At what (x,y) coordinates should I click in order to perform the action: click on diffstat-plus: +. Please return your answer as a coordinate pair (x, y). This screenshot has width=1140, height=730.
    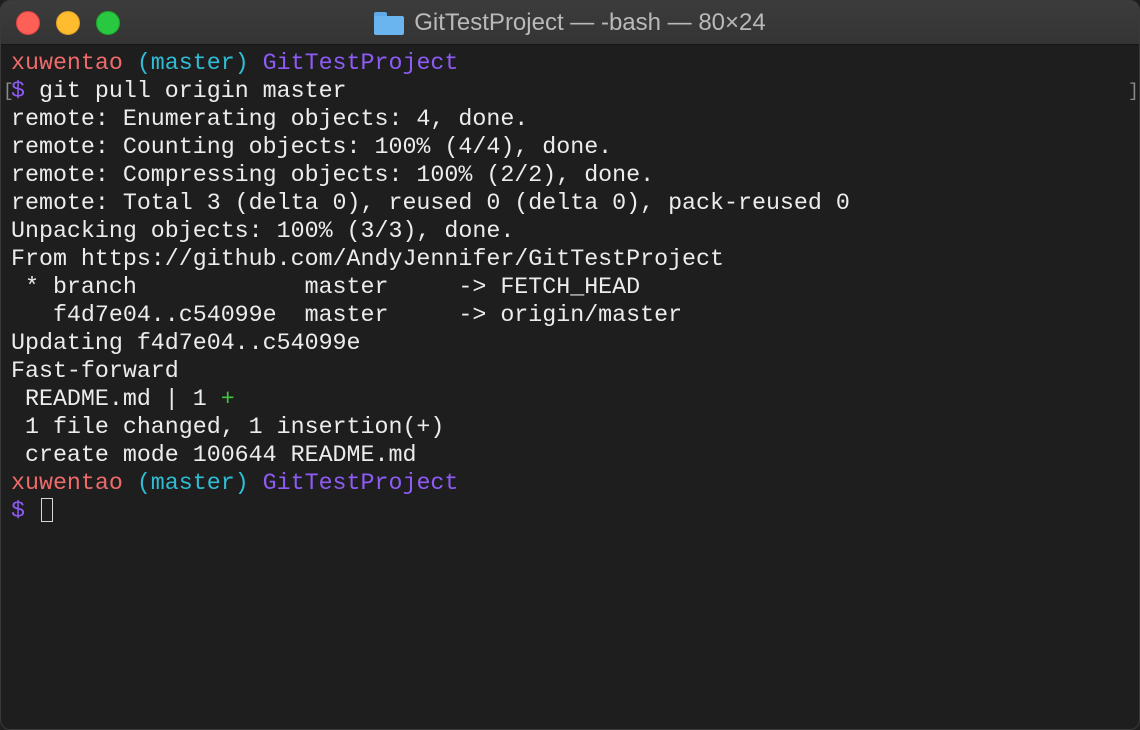
    Looking at the image, I should click on (227, 399).